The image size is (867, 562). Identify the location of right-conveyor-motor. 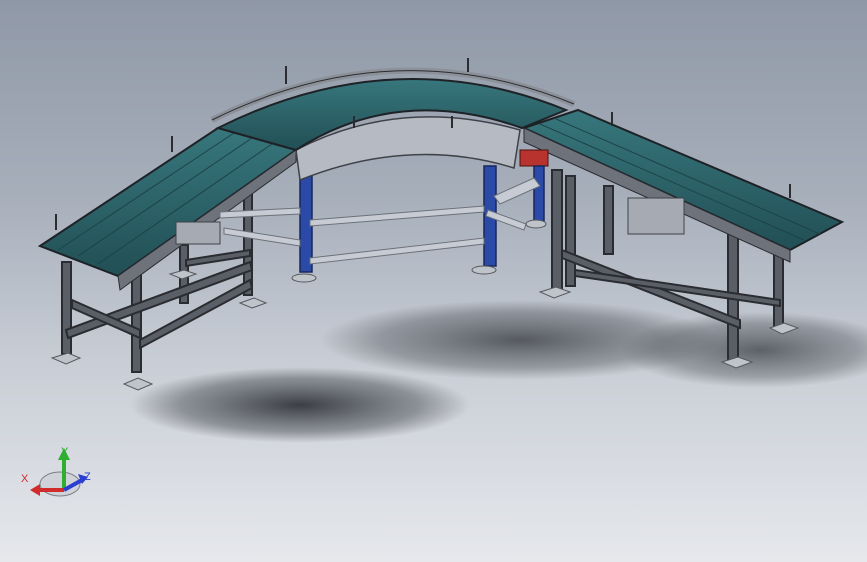
(656, 216).